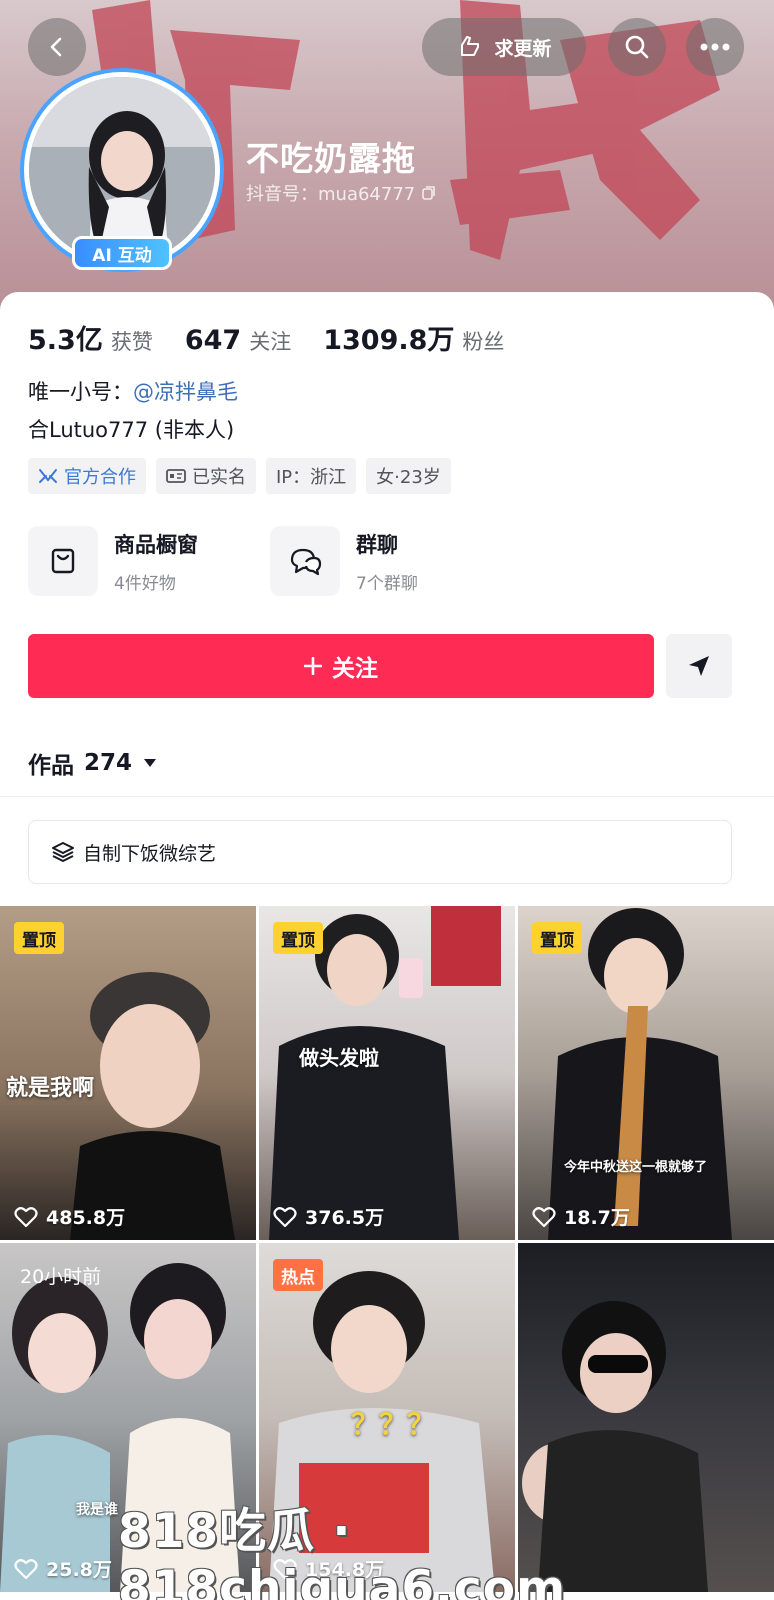 The height and width of the screenshot is (1600, 774). I want to click on tag-gender-age: 女·23岁, so click(408, 476).